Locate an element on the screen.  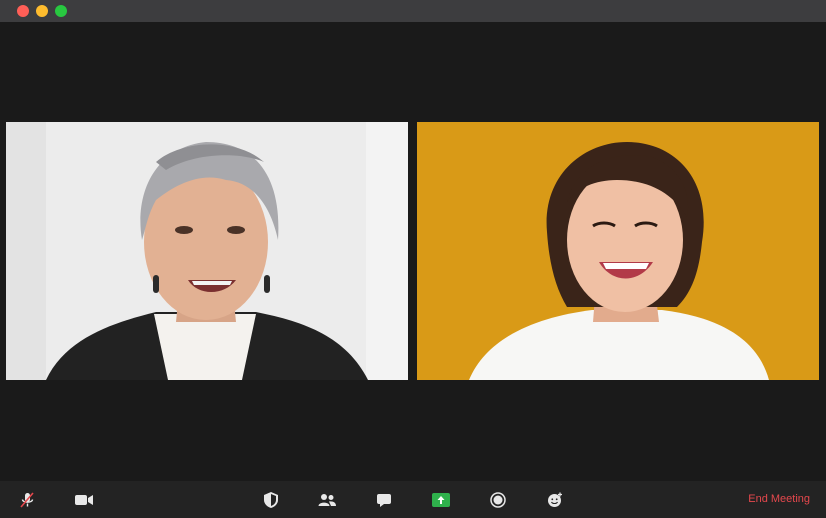
reactions-icon is located at coordinates (555, 499).